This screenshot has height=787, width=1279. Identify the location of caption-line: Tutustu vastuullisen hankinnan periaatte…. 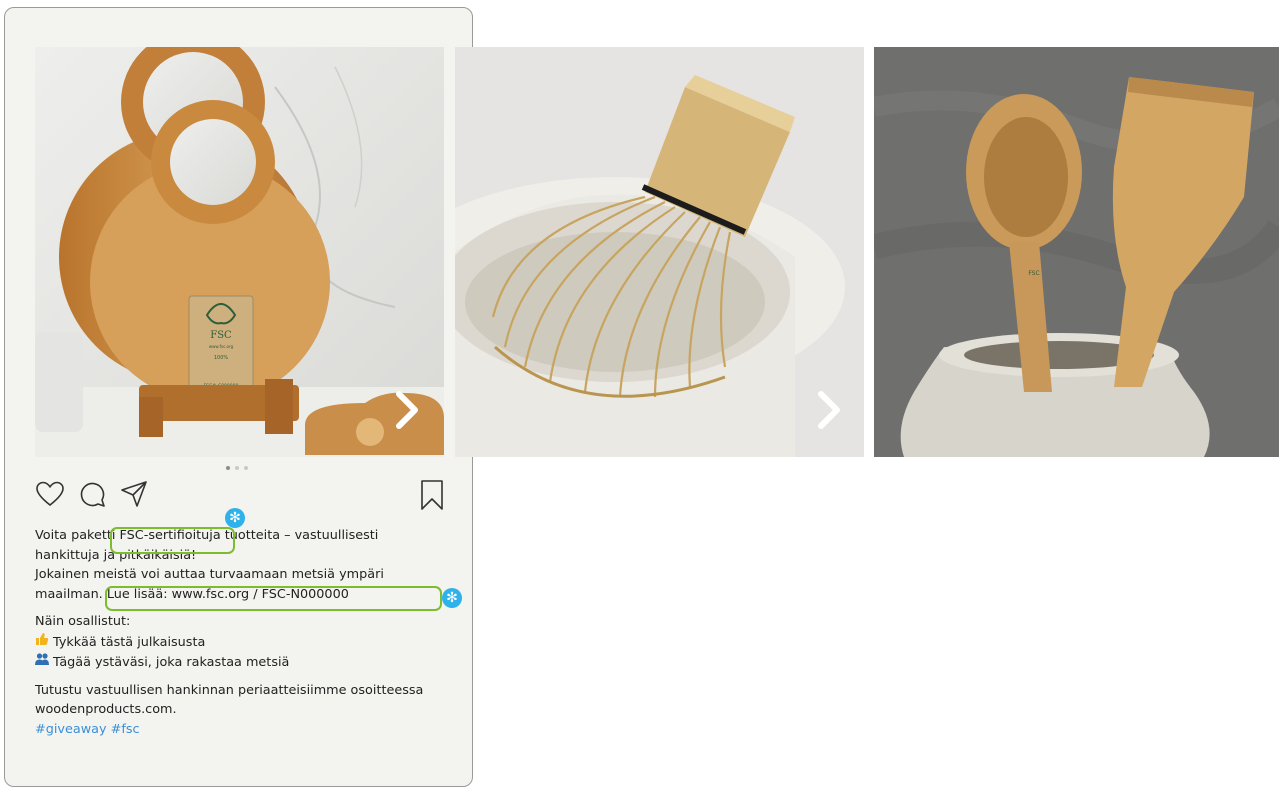
(229, 690).